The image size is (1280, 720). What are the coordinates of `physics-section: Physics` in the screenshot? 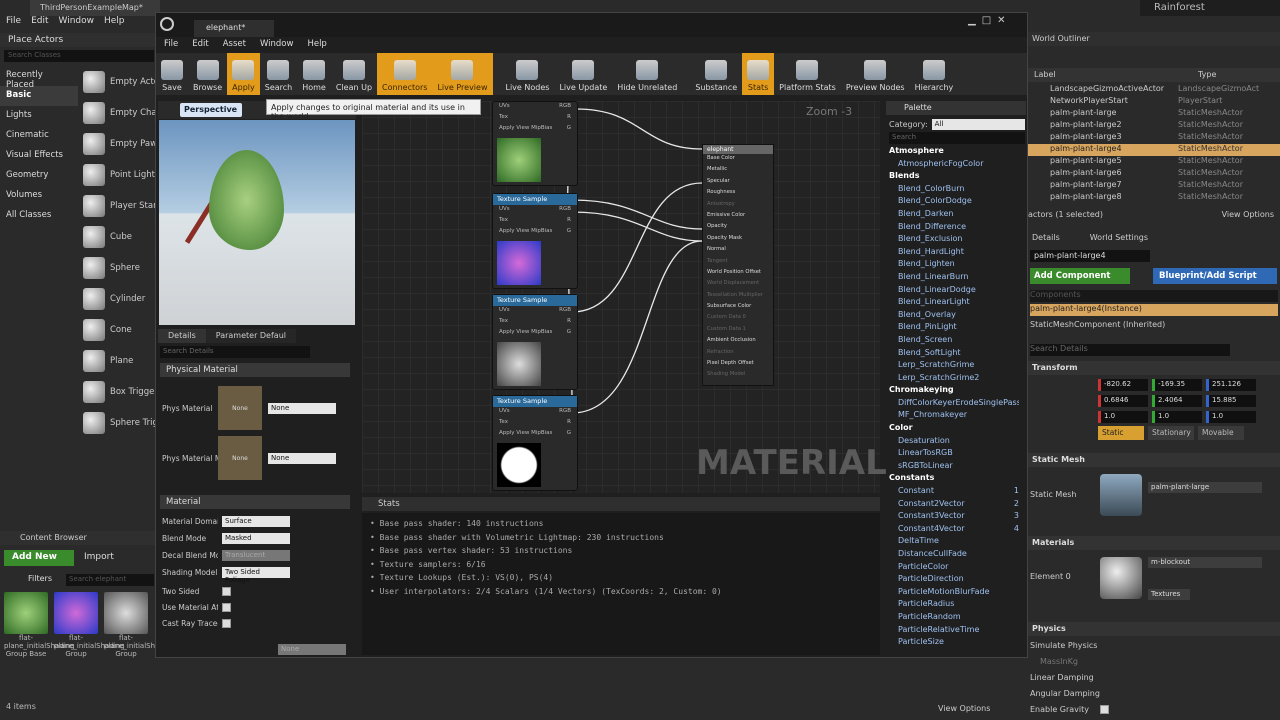 It's located at (1154, 629).